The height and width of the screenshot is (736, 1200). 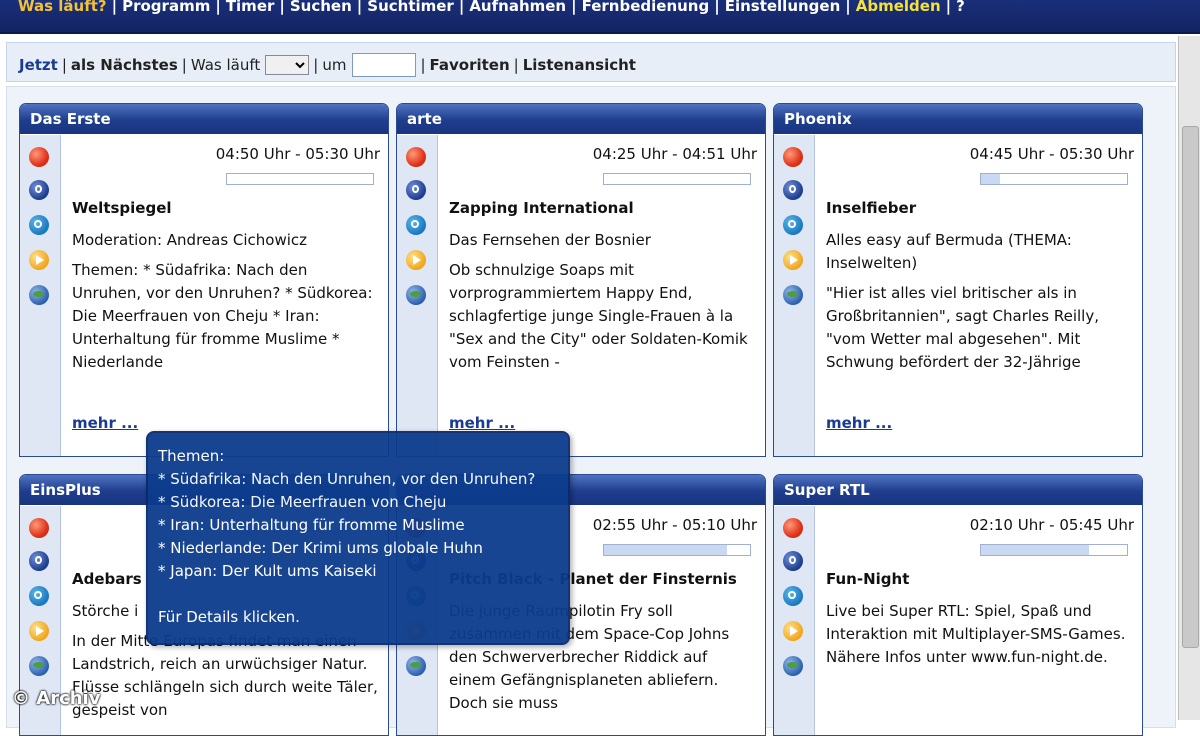 What do you see at coordinates (541, 208) in the screenshot?
I see `broadcast-title: Zapping International` at bounding box center [541, 208].